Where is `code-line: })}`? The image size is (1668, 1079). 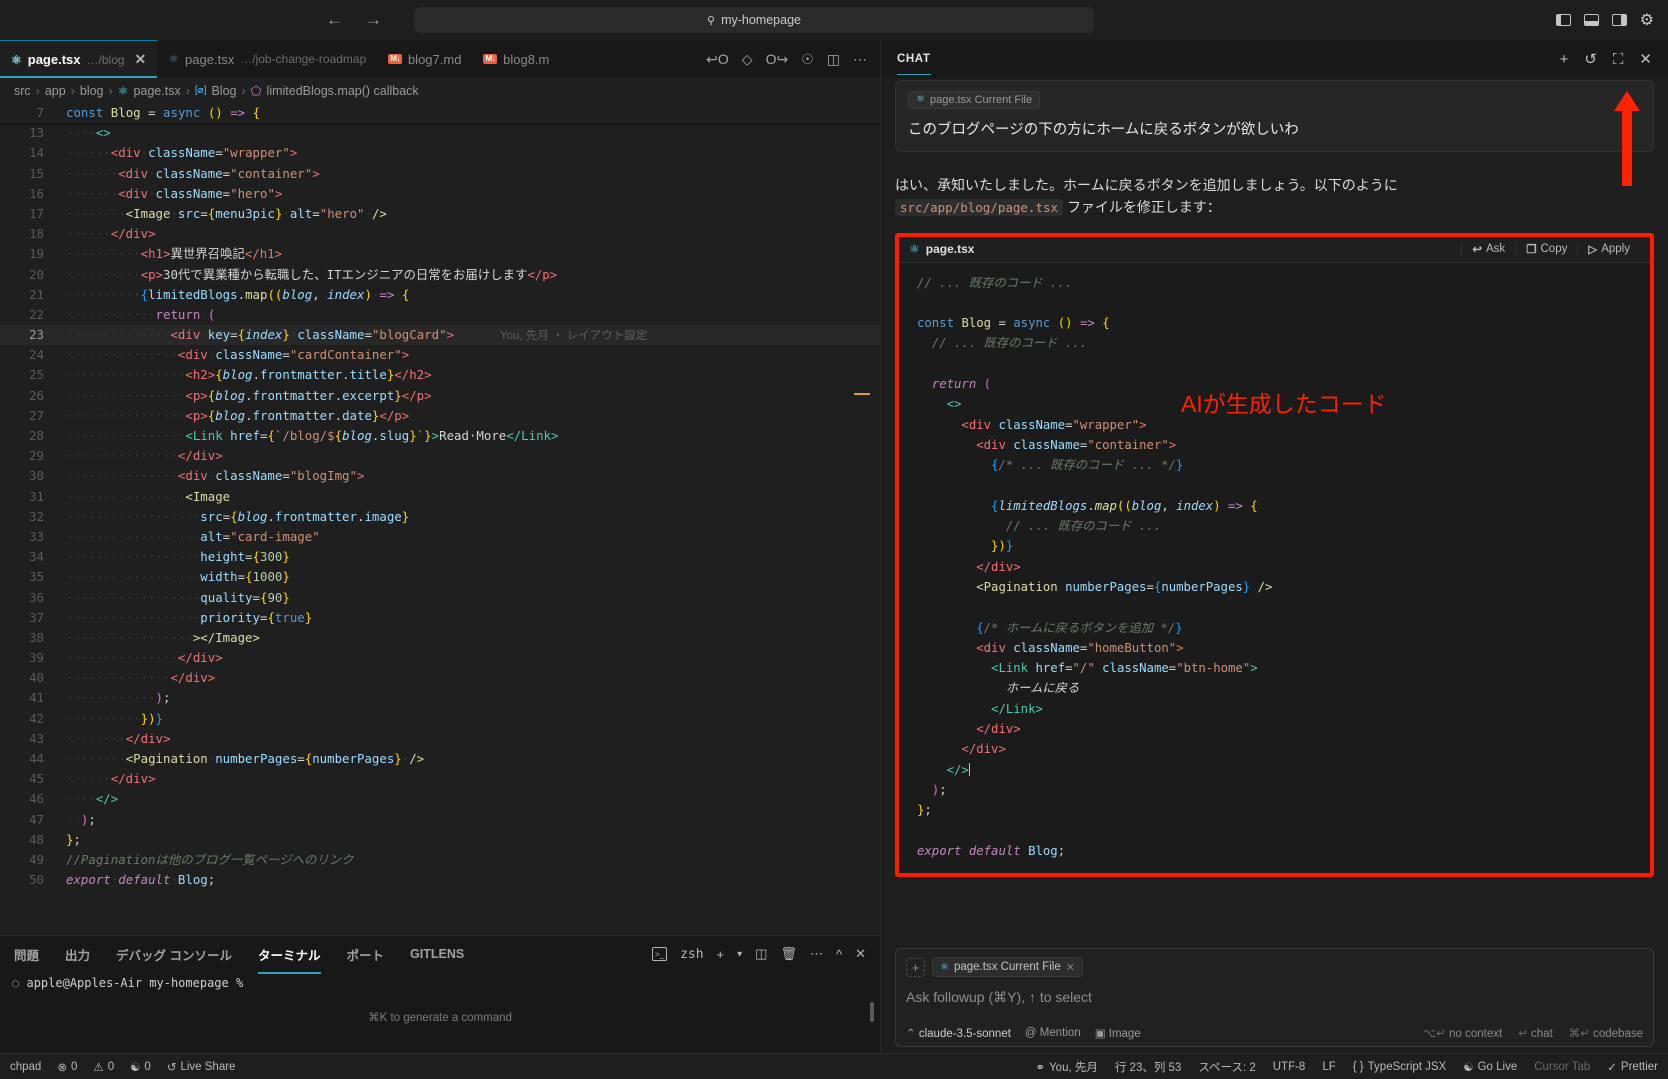
code-line: })} is located at coordinates (1002, 546).